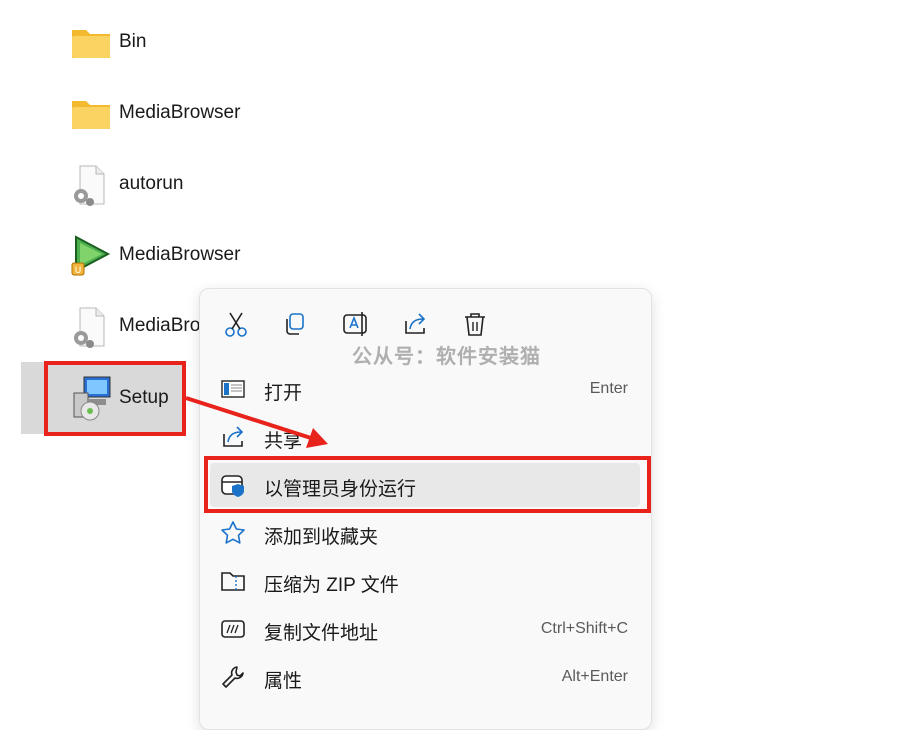 The width and height of the screenshot is (897, 730). Describe the element at coordinates (425, 677) in the screenshot. I see `menu-item-properties: 属性 Alt+Enter` at that location.